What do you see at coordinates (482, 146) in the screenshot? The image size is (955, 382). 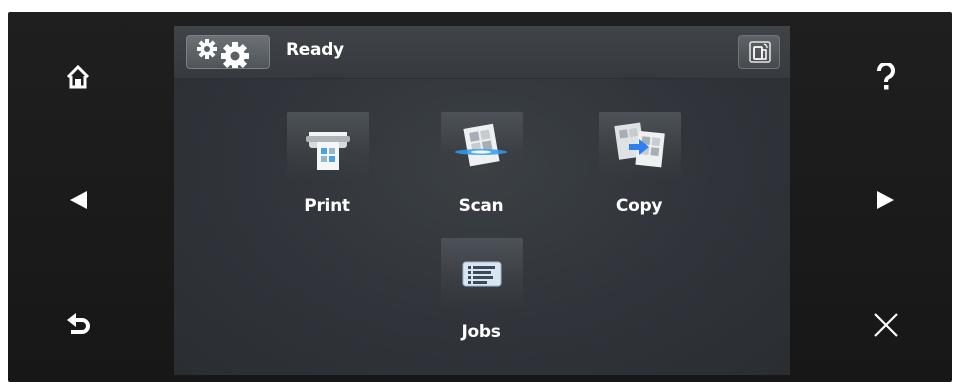 I see `scan-tile` at bounding box center [482, 146].